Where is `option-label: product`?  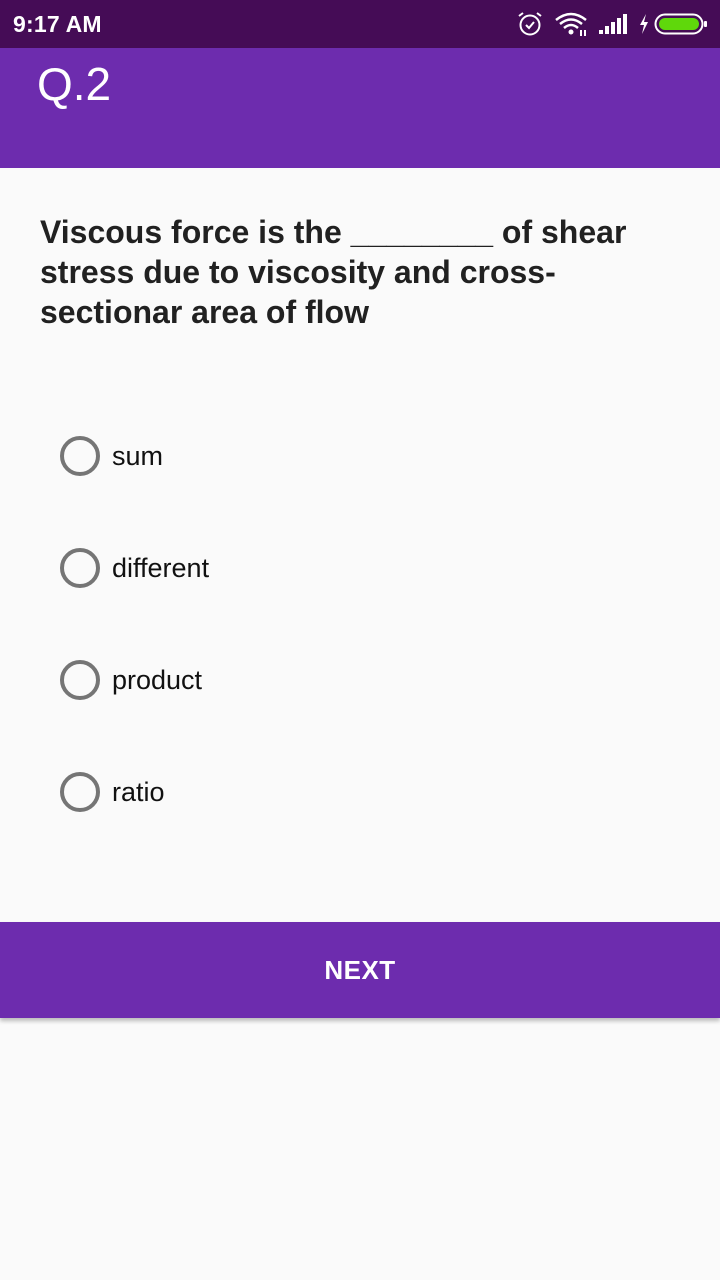 option-label: product is located at coordinates (157, 679).